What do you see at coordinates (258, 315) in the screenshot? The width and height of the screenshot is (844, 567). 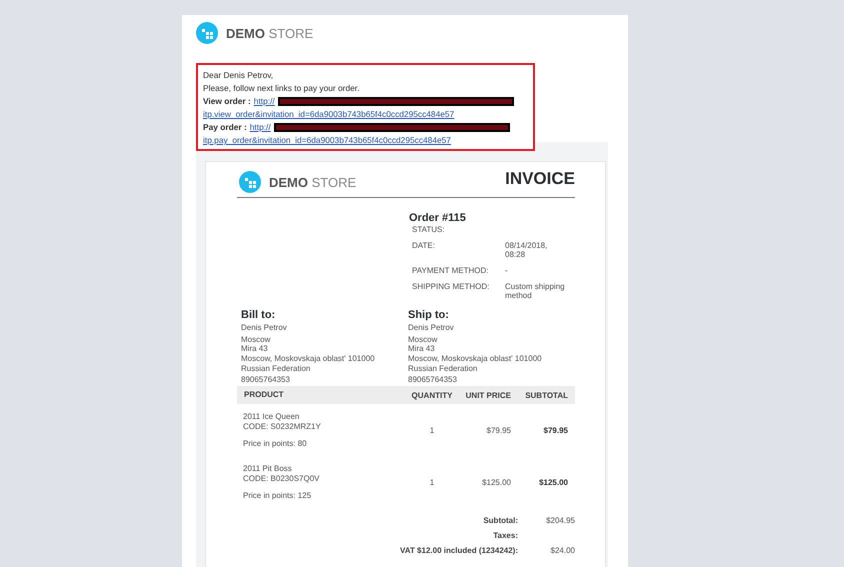 I see `address-heading: Bill to:` at bounding box center [258, 315].